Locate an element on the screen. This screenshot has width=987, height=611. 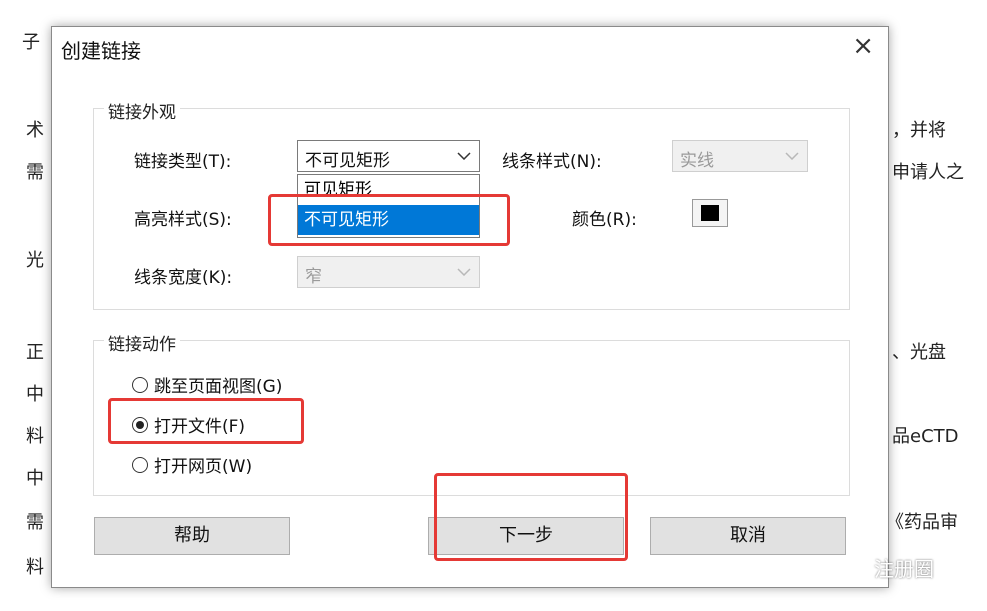
link-type-value: 不可见矩形 is located at coordinates (347, 161).